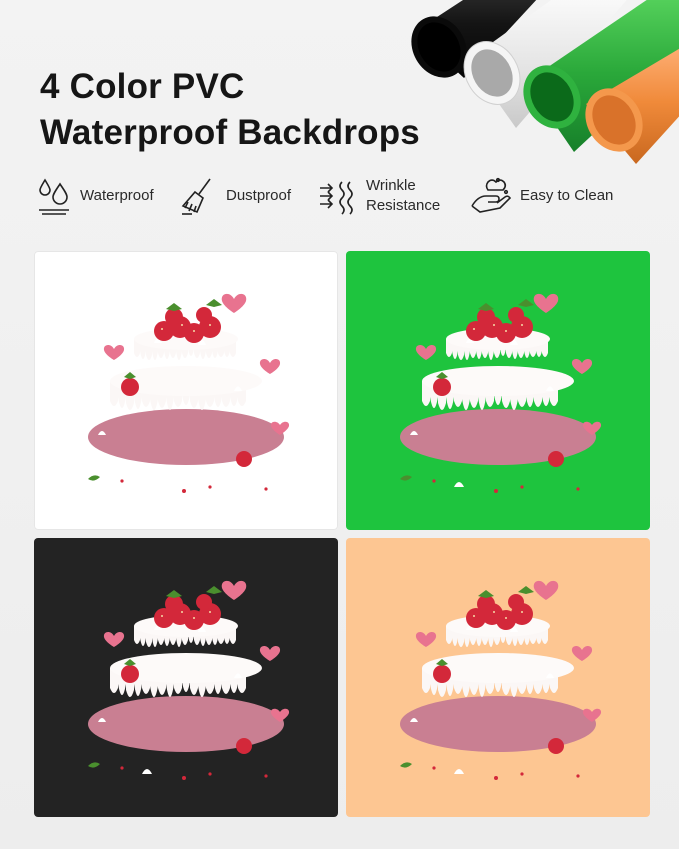 The image size is (679, 849). What do you see at coordinates (54, 196) in the screenshot?
I see `water-drops-icon` at bounding box center [54, 196].